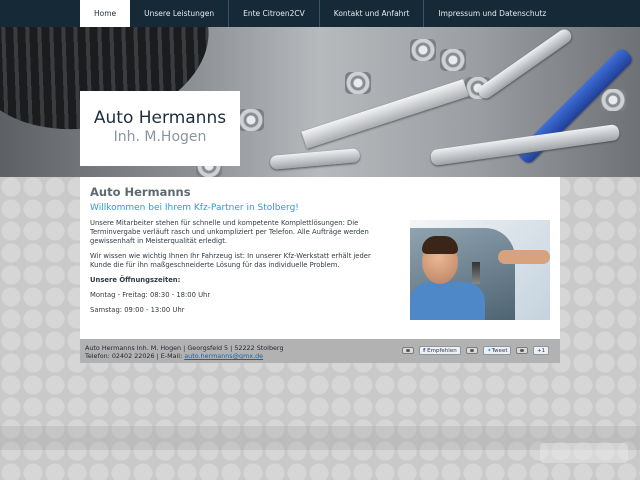  What do you see at coordinates (584, 453) in the screenshot?
I see `ghost-button` at bounding box center [584, 453].